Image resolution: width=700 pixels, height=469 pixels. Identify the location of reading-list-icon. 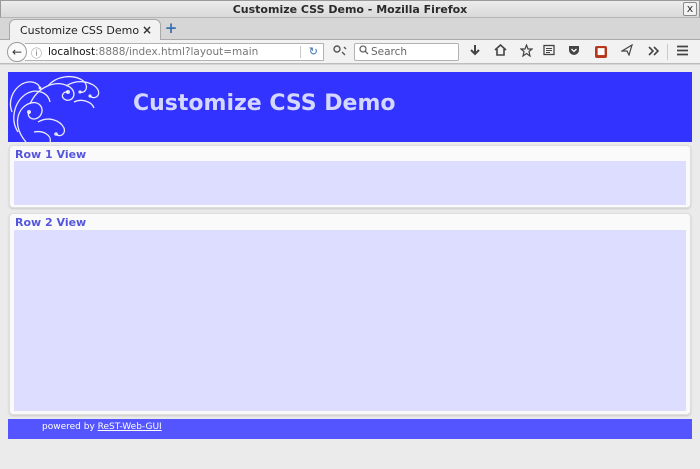
(549, 52).